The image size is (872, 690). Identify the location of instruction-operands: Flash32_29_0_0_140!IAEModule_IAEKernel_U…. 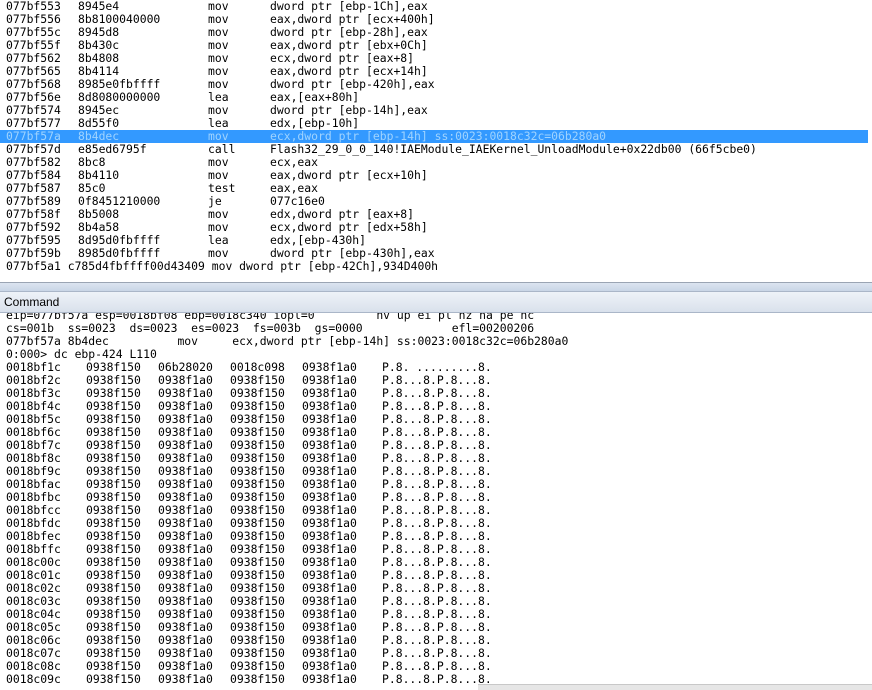
(513, 149).